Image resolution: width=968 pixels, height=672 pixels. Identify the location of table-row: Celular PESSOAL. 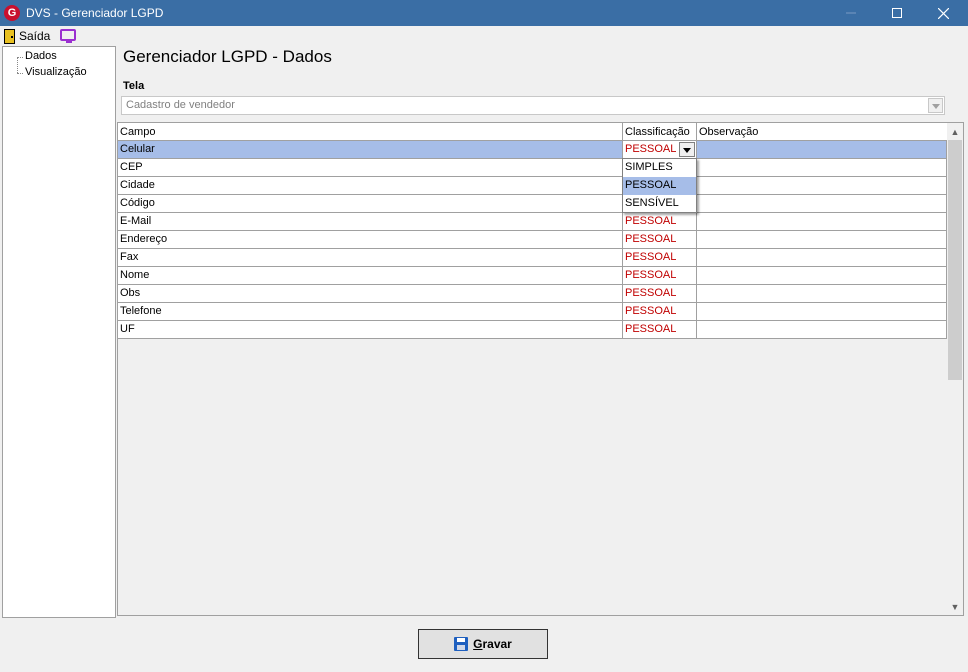
(532, 150).